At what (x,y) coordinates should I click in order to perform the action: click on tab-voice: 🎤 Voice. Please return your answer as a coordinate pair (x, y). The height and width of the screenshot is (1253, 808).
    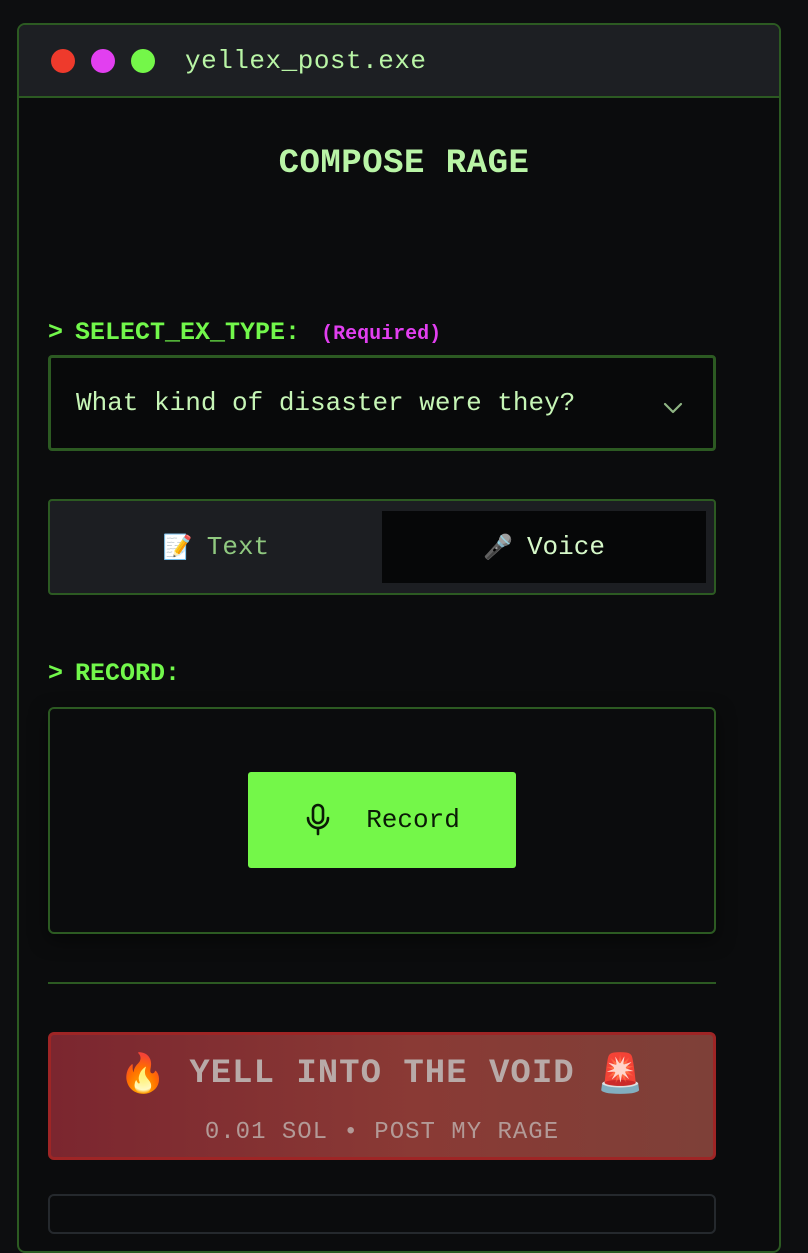
    Looking at the image, I should click on (544, 547).